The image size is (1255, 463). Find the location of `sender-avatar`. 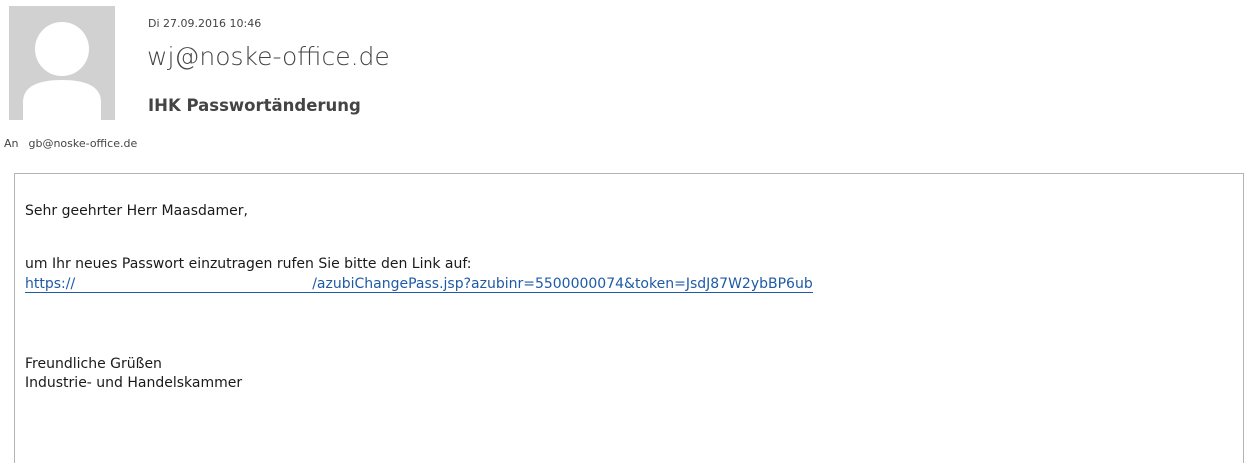

sender-avatar is located at coordinates (62, 63).